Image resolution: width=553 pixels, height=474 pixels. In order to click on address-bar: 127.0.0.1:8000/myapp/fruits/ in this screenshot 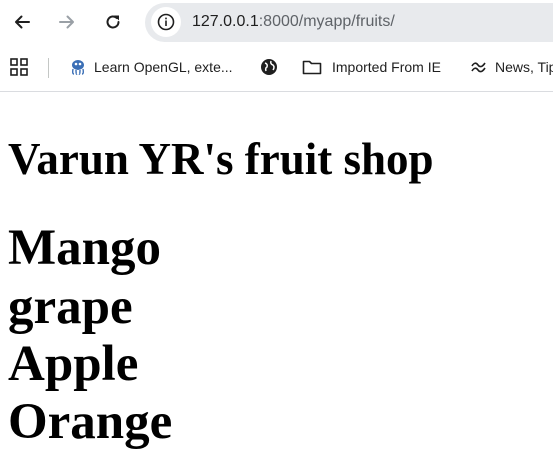, I will do `click(349, 22)`.